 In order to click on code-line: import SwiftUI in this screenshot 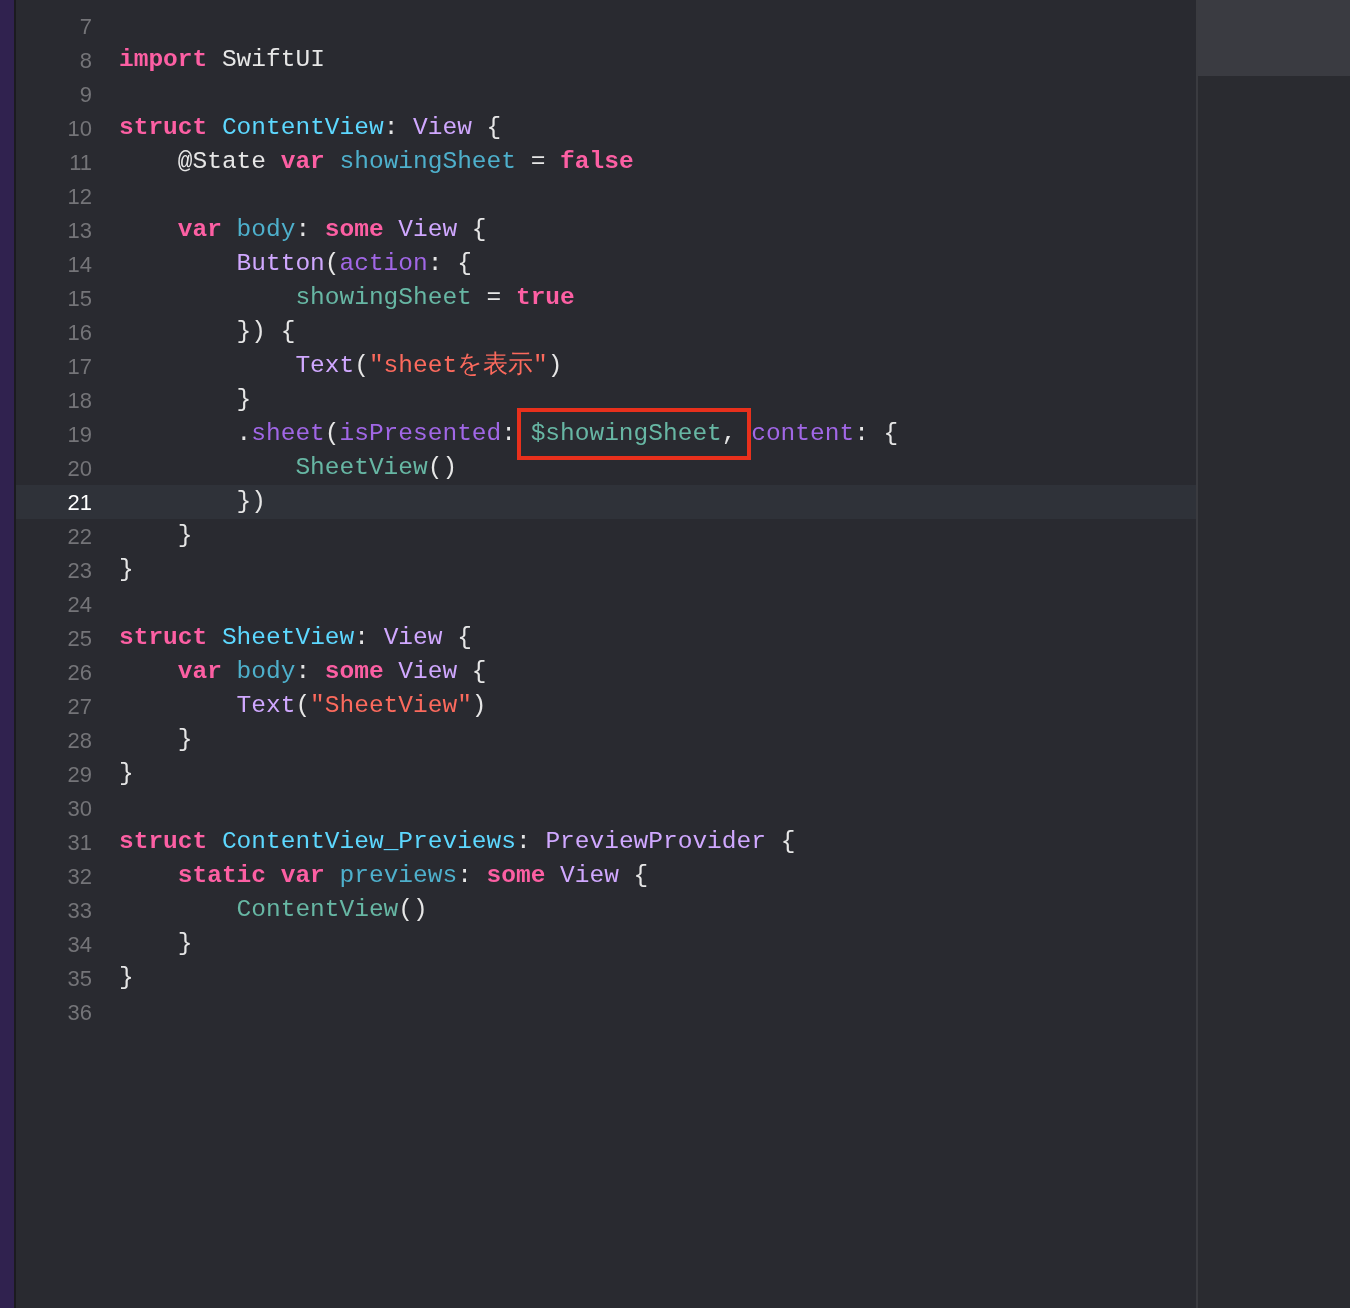, I will do `click(222, 59)`.